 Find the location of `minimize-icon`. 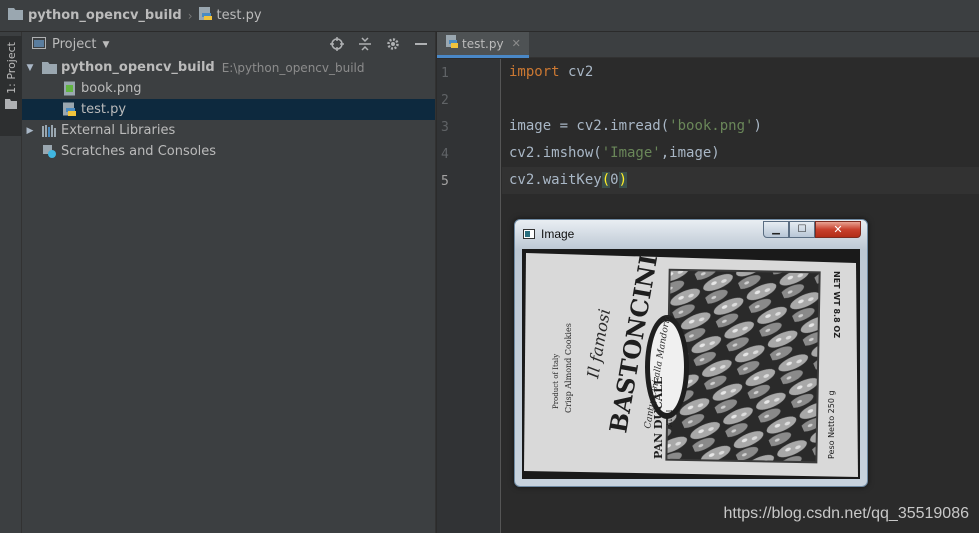

minimize-icon is located at coordinates (421, 44).